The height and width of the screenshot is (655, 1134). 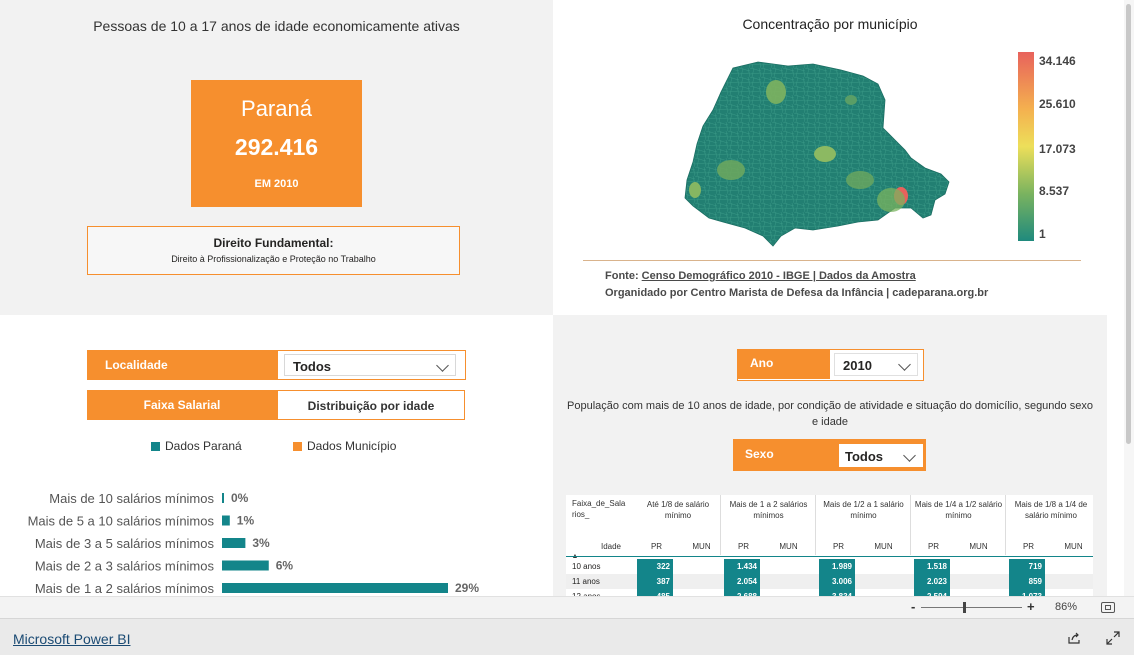 I want to click on group-header: Mais de 1/8 a 1/4 de salário mínimo, so click(x=1049, y=510).